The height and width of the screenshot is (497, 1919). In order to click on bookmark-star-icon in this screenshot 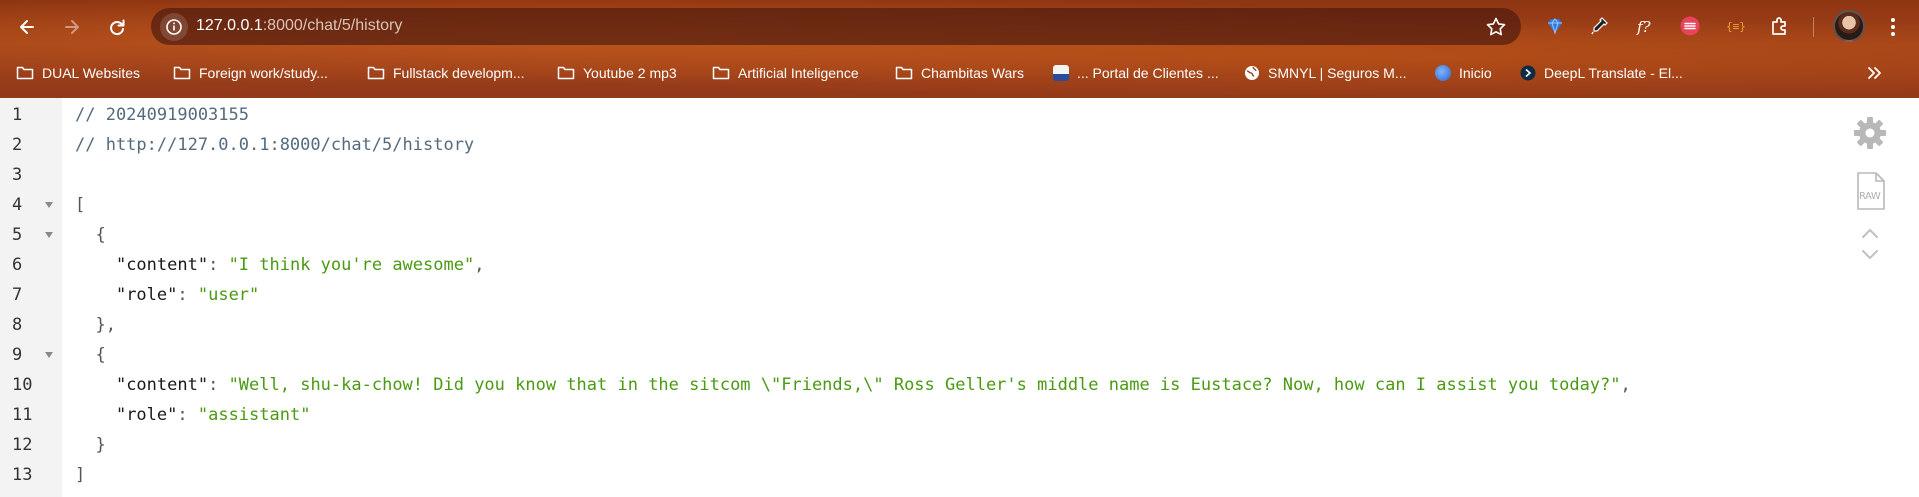, I will do `click(1496, 27)`.